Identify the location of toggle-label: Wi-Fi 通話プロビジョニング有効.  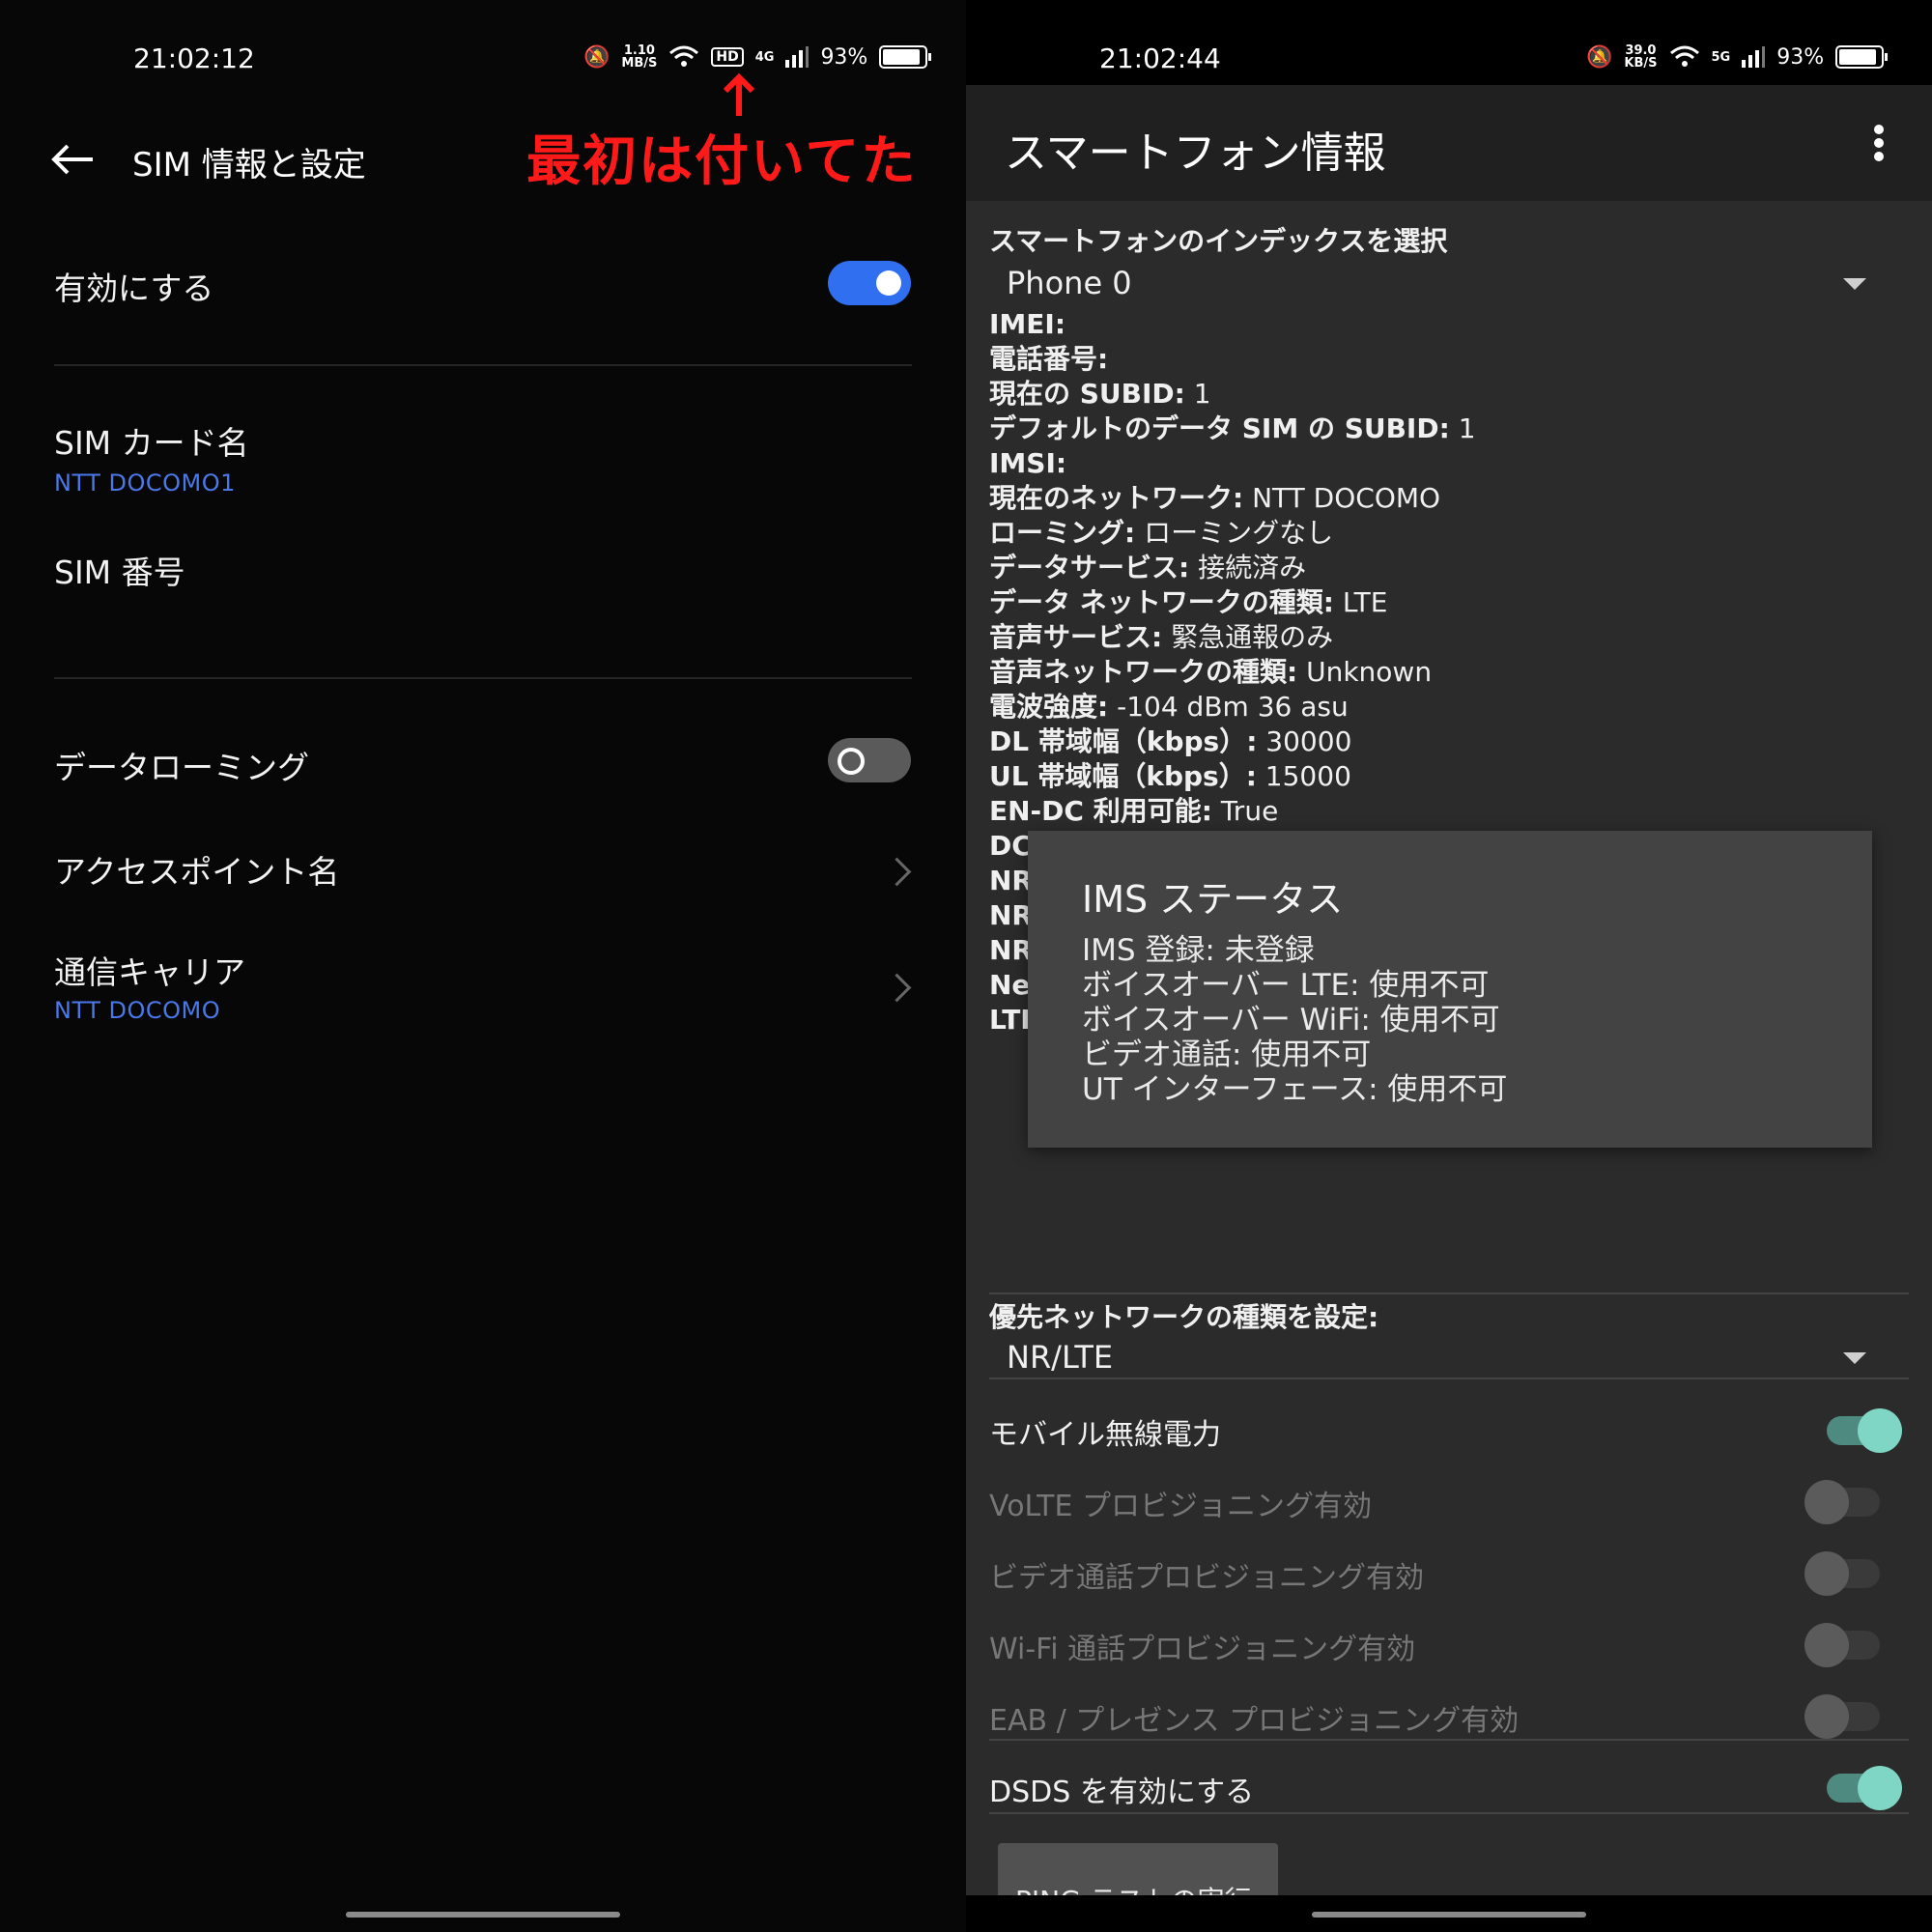
(1202, 1649).